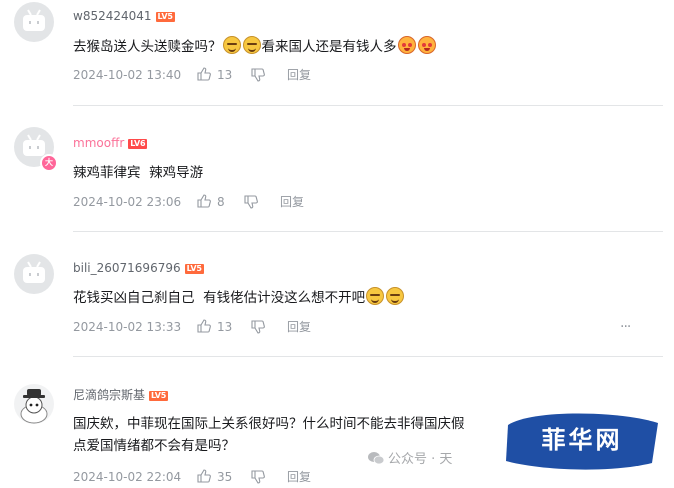  Describe the element at coordinates (127, 202) in the screenshot. I see `comment-date: 2024-10-02 23:06` at that location.